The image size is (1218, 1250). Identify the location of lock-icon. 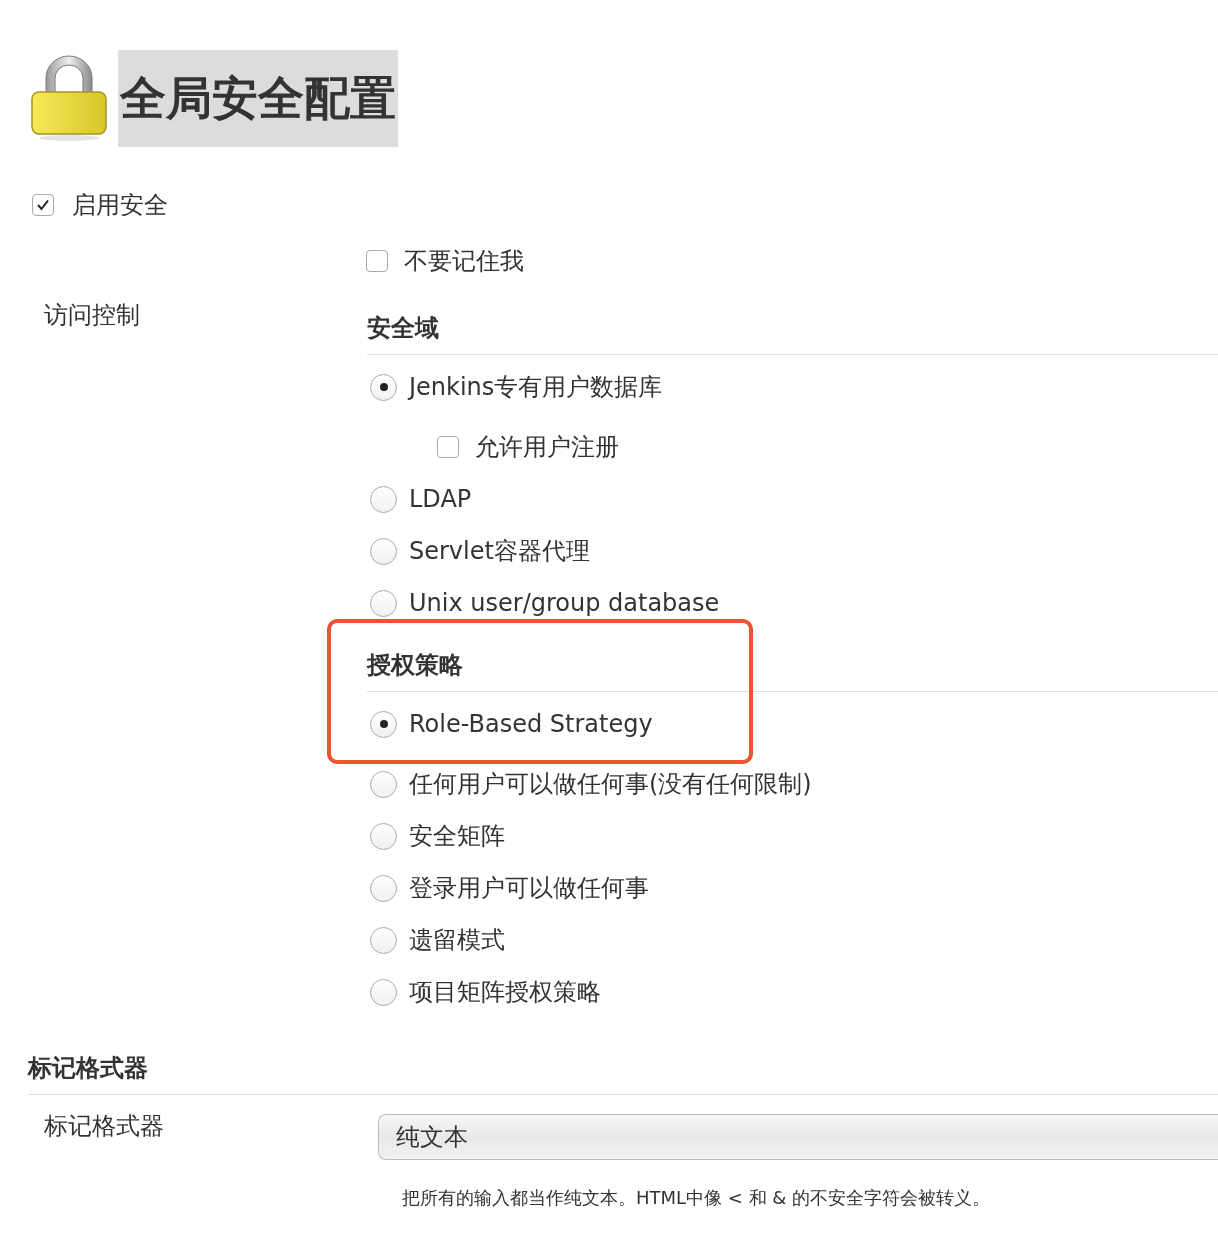
(69, 97).